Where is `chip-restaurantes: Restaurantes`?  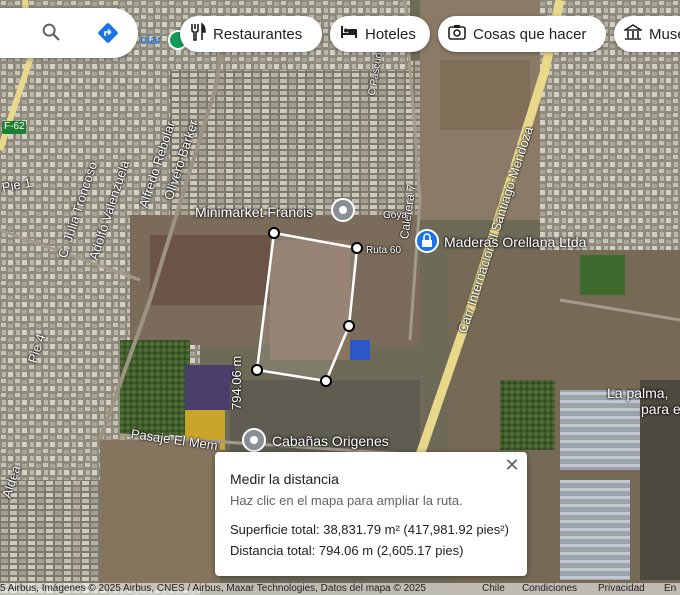 chip-restaurantes: Restaurantes is located at coordinates (251, 34).